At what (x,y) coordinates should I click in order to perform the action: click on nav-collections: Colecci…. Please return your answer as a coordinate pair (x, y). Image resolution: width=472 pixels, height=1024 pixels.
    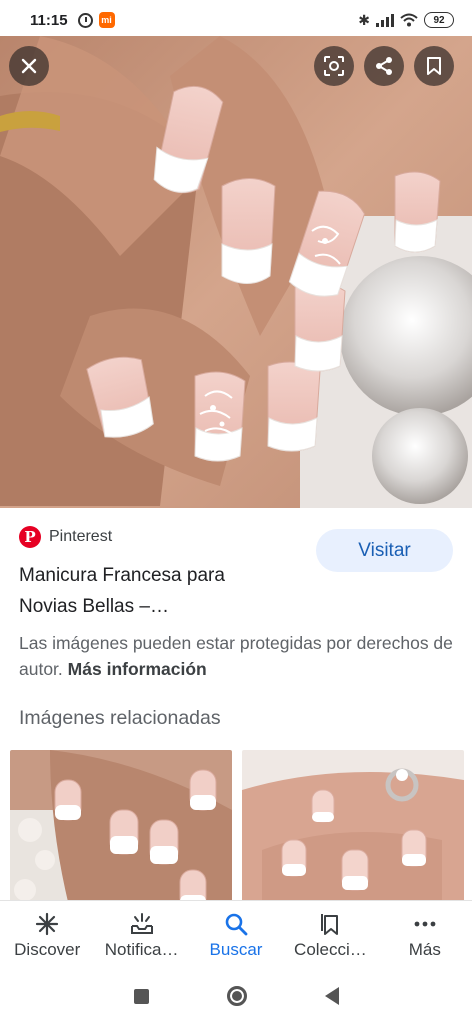
    Looking at the image, I should click on (330, 934).